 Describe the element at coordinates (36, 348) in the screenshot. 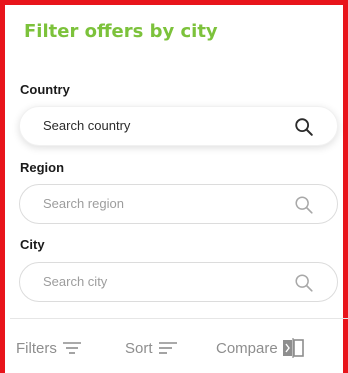

I see `filters-label: Filters` at that location.